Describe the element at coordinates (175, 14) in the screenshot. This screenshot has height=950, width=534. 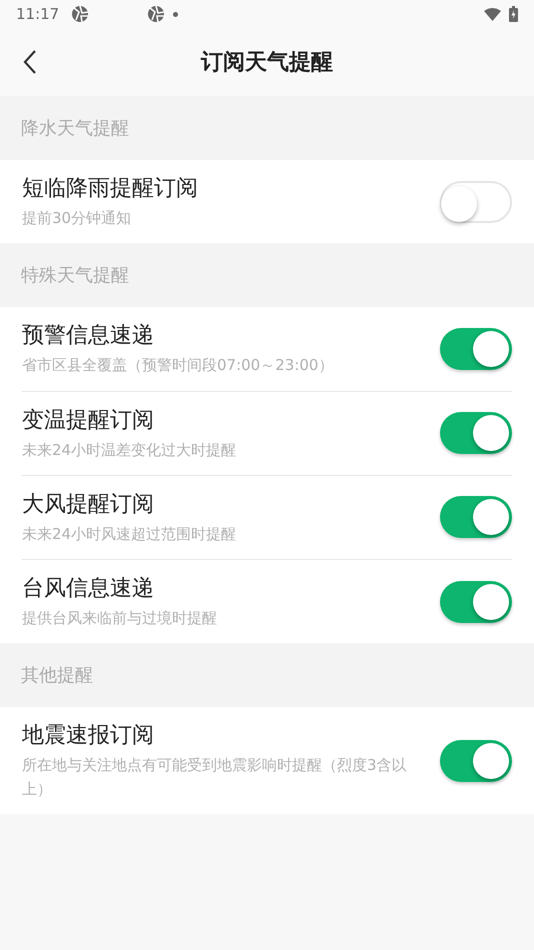
I see `dot-icon` at that location.